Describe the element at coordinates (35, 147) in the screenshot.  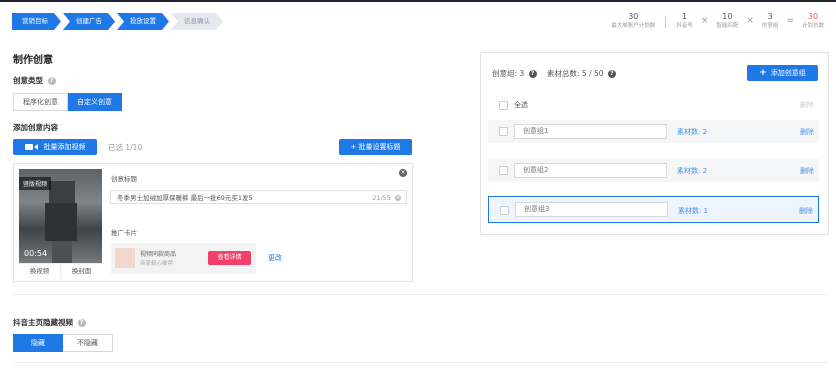
I see `video-camera-lens` at that location.